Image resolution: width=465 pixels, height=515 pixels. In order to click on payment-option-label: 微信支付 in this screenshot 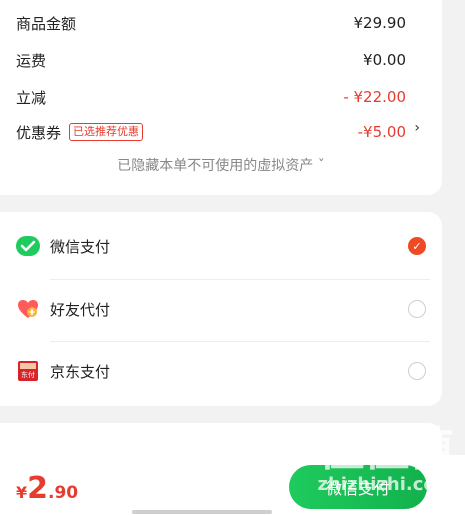, I will do `click(80, 246)`.